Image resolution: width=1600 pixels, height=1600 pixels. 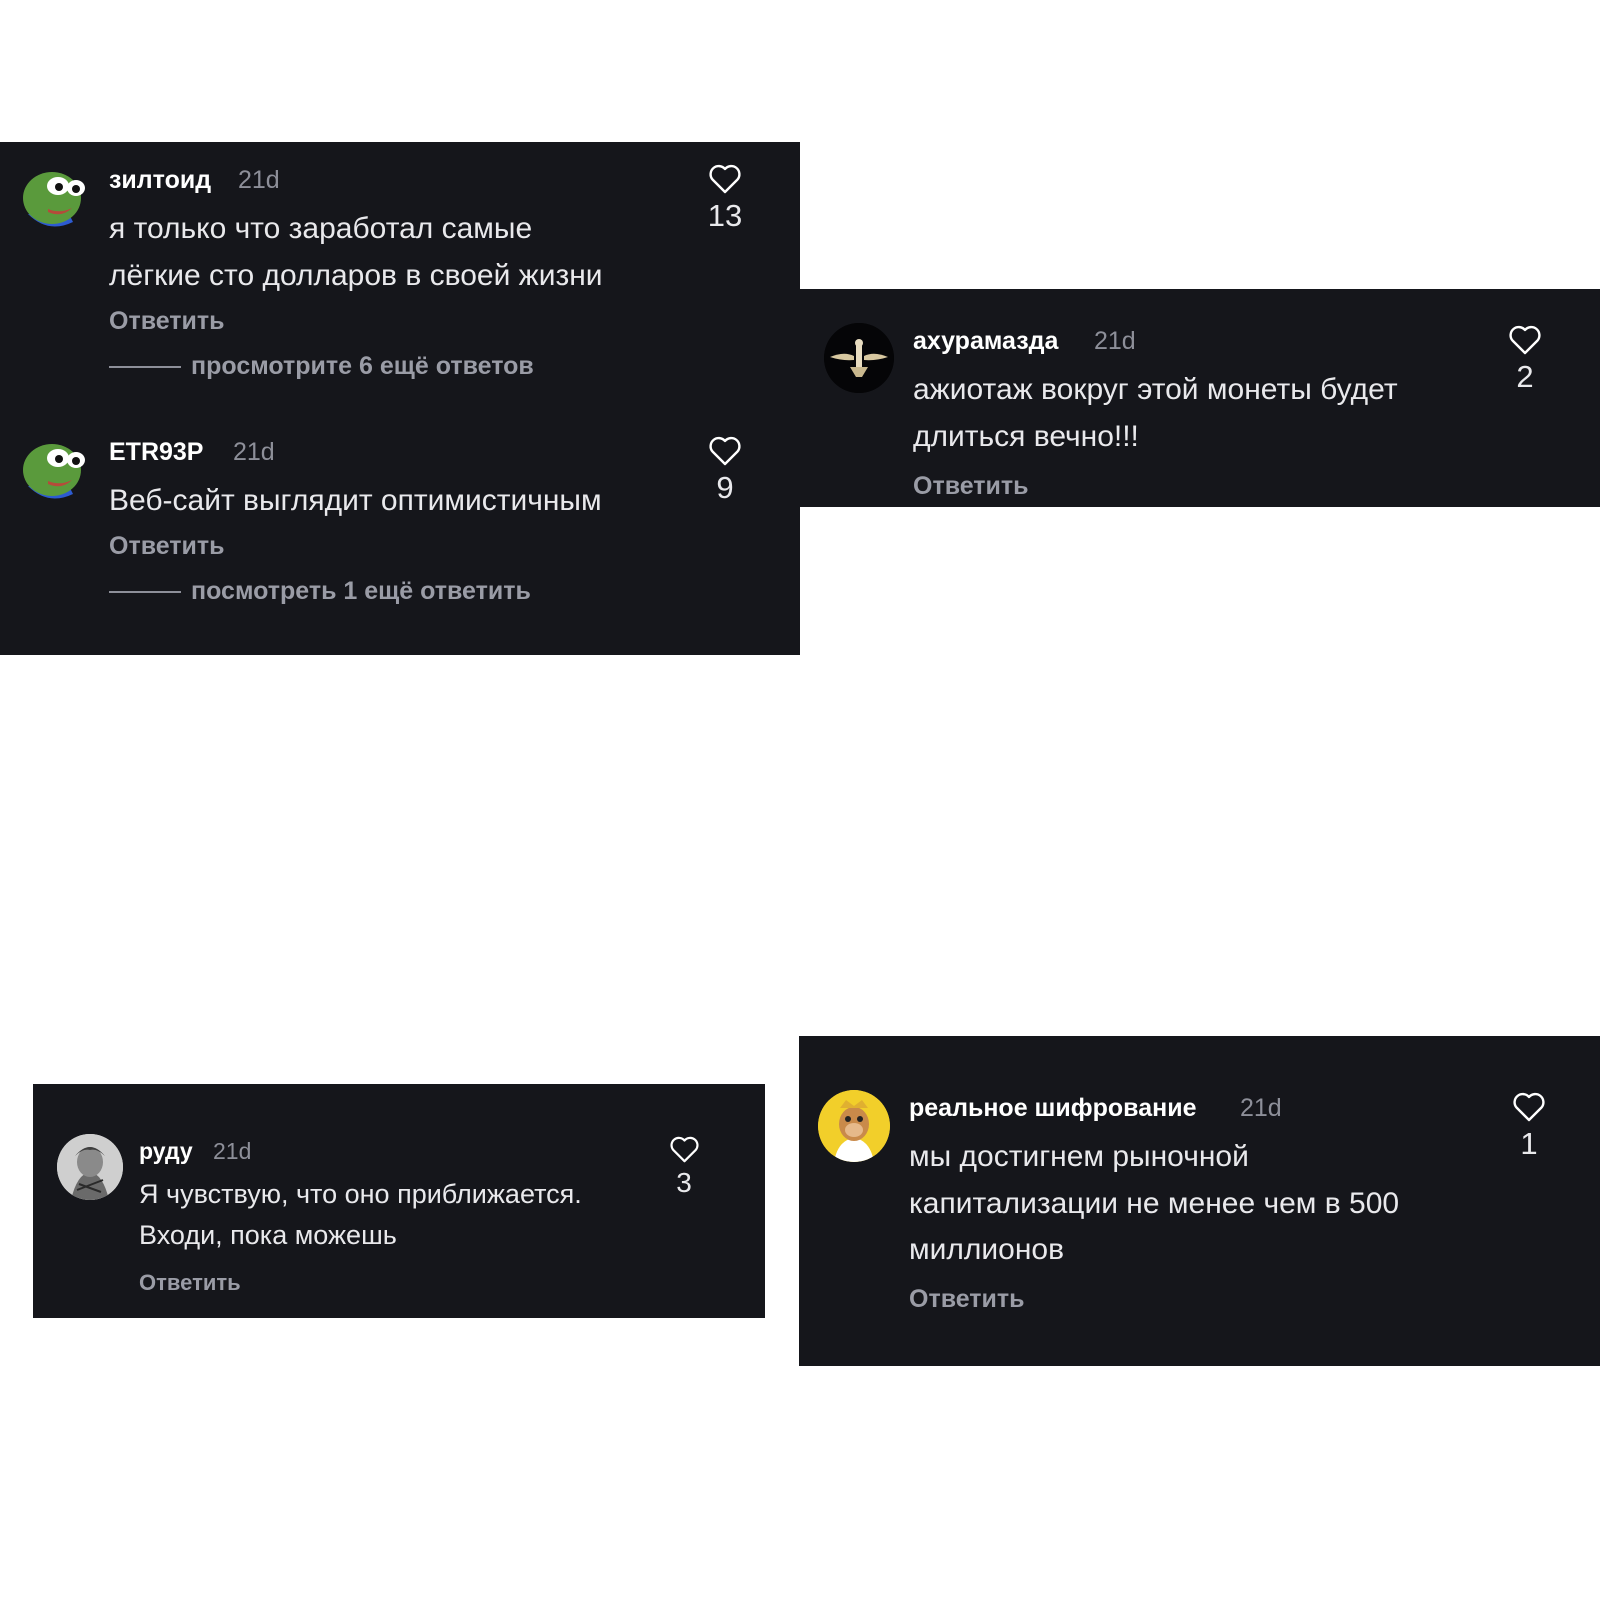 I want to click on view-more-replies-link: просмотрите 6 ещё ответов, so click(x=321, y=366).